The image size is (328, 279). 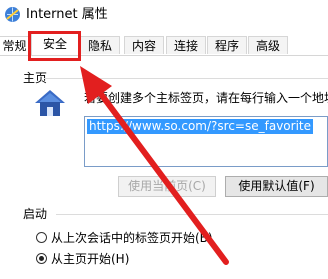 I want to click on startup-group-divider, so click(x=192, y=214).